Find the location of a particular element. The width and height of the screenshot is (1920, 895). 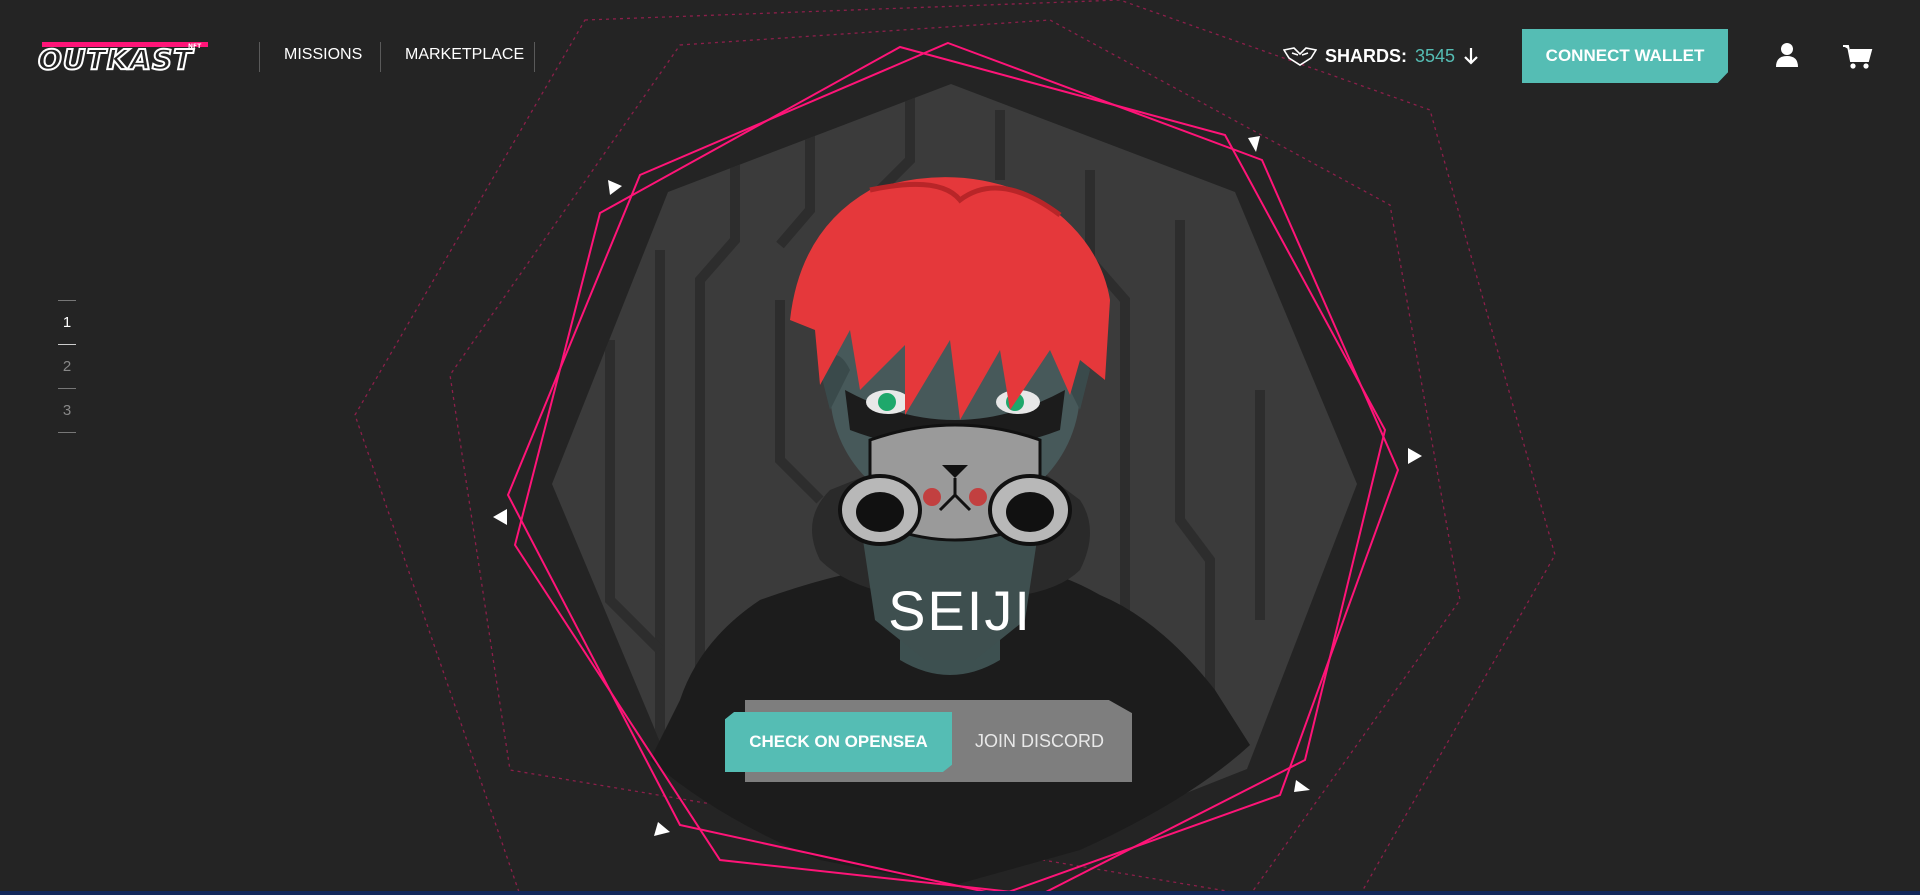

shards-value: 3545 is located at coordinates (1435, 55).